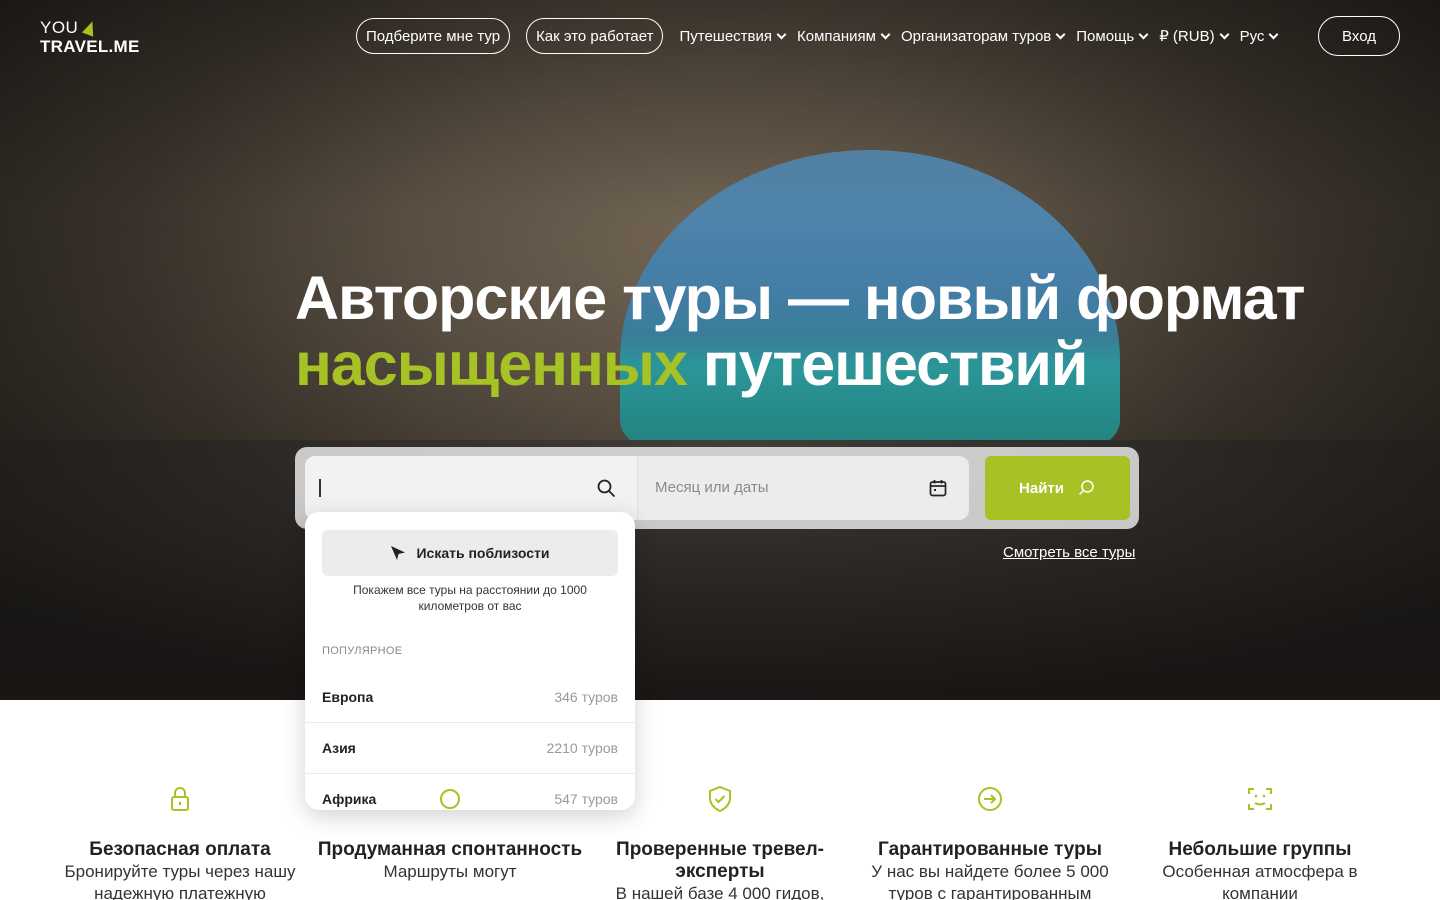  Describe the element at coordinates (990, 849) in the screenshot. I see `feature-title: Гарантированные туры` at that location.